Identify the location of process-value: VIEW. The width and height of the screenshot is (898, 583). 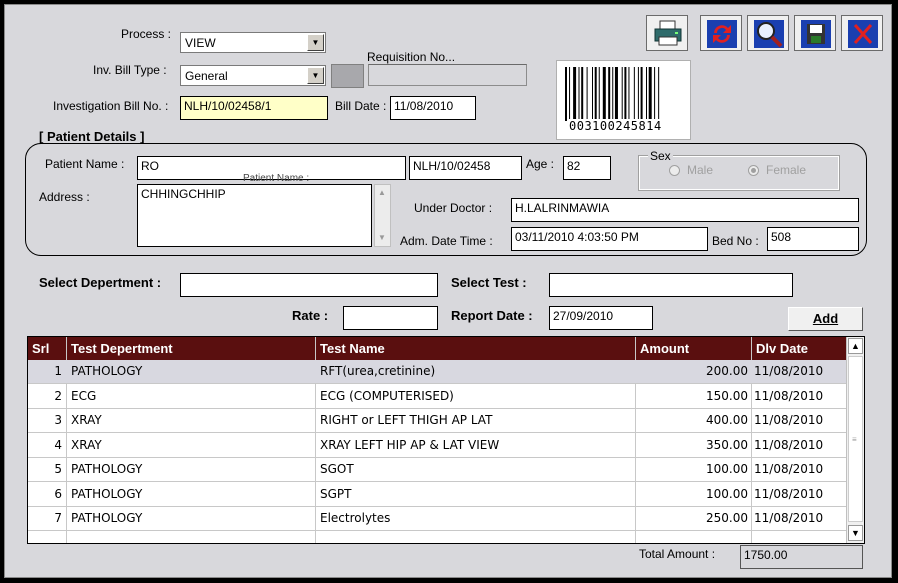
(200, 43).